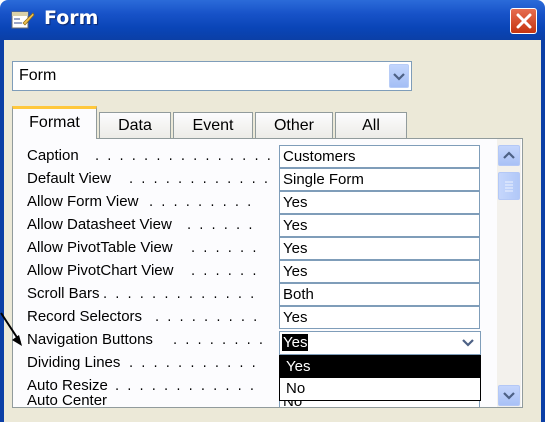  Describe the element at coordinates (100, 247) in the screenshot. I see `property-label: Allow PivotTable View` at that location.